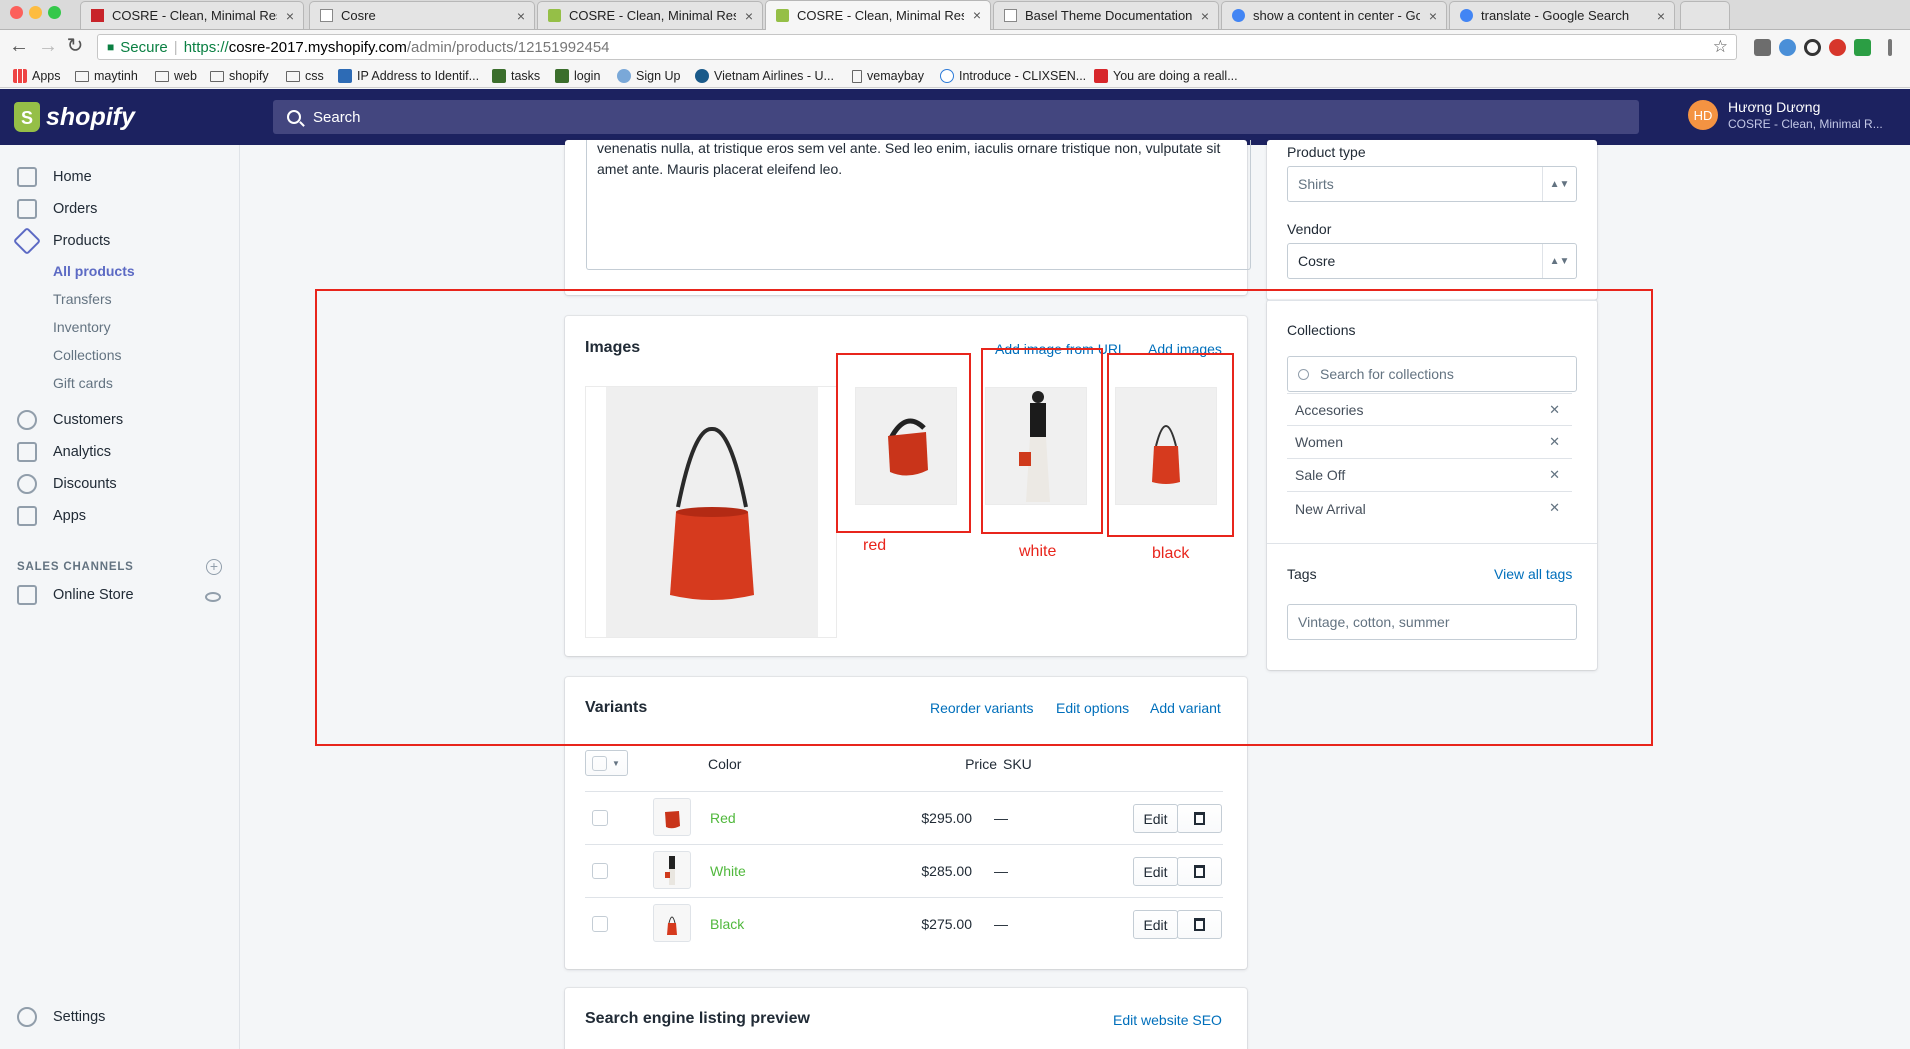 This screenshot has height=1049, width=1910. I want to click on sidebar-item-label: Products, so click(82, 241).